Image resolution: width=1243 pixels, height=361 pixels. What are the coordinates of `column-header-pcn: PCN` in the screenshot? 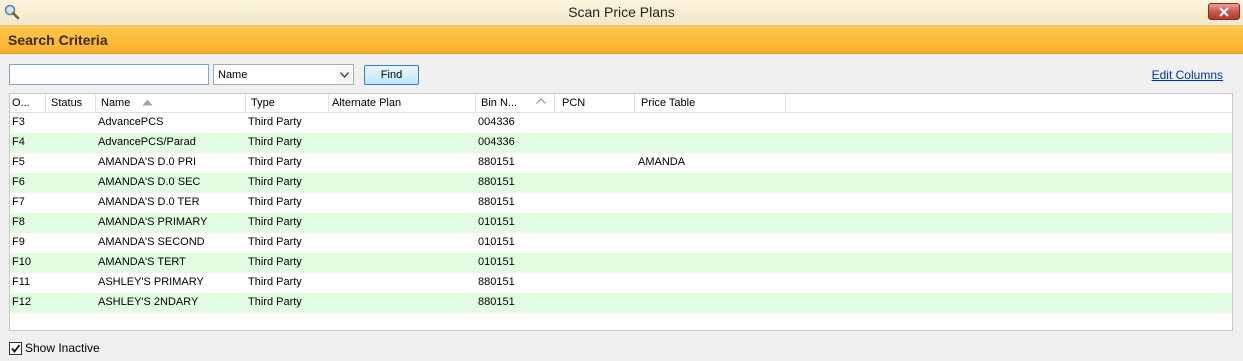 It's located at (595, 103).